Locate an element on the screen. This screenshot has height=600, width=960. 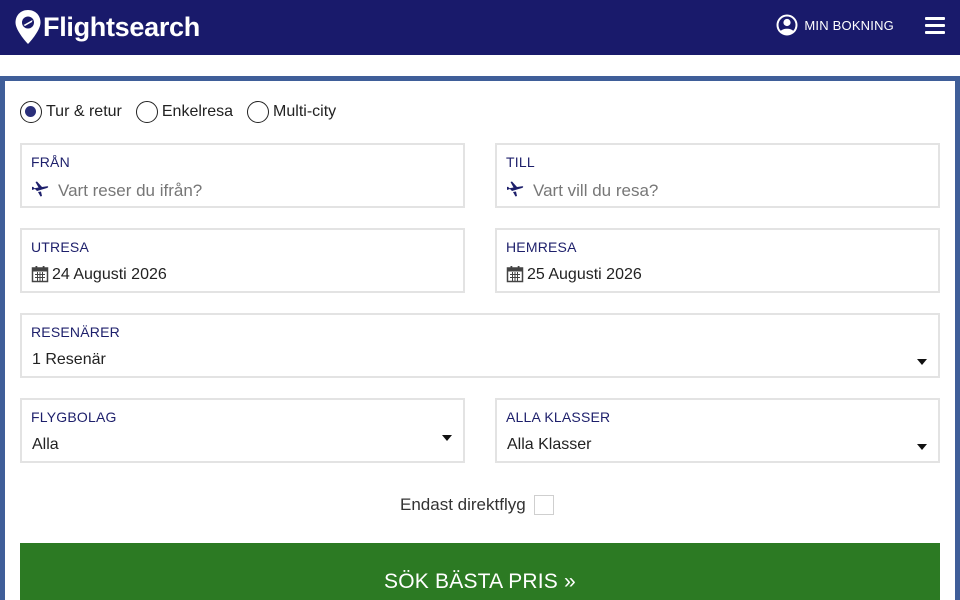
direct-flights-option: Endast direktflyg is located at coordinates (477, 505).